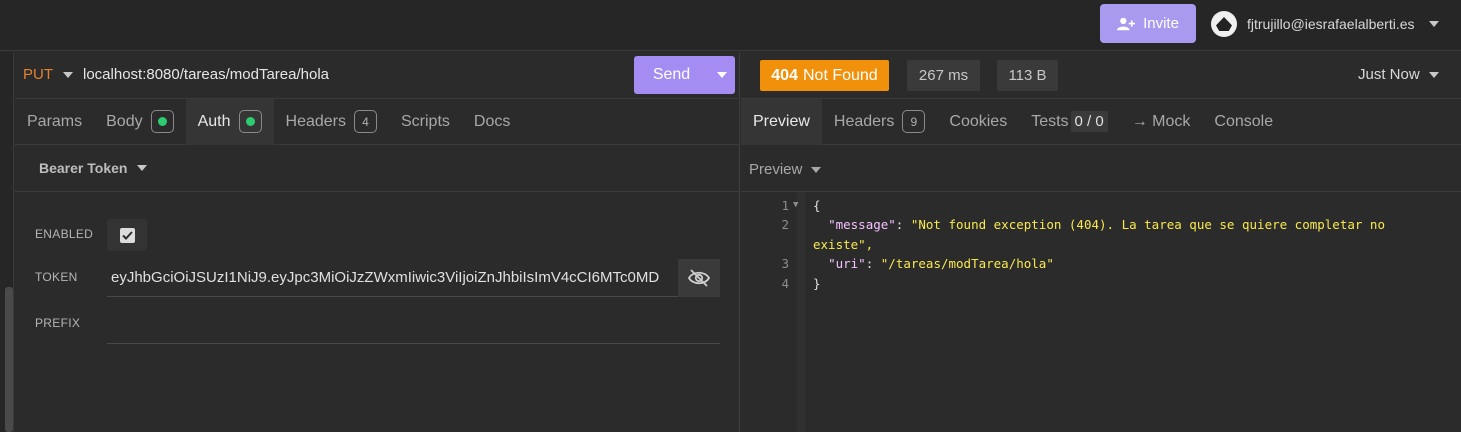 This screenshot has height=432, width=1461. I want to click on preview-mode-dropdown: Preview, so click(785, 169).